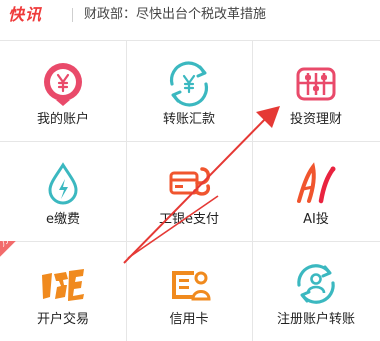  I want to click on tile-my-account: 我的账户, so click(63, 91).